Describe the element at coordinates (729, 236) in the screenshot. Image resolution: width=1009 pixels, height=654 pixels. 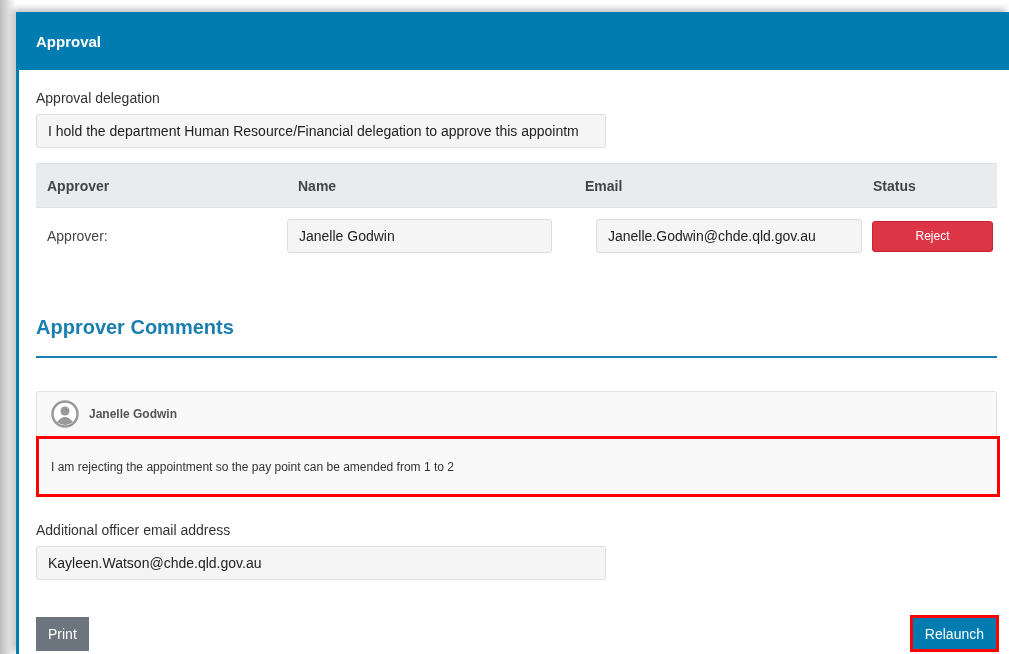
I see `email-field: Janelle.Godwin@chde.qld.gov.au` at that location.